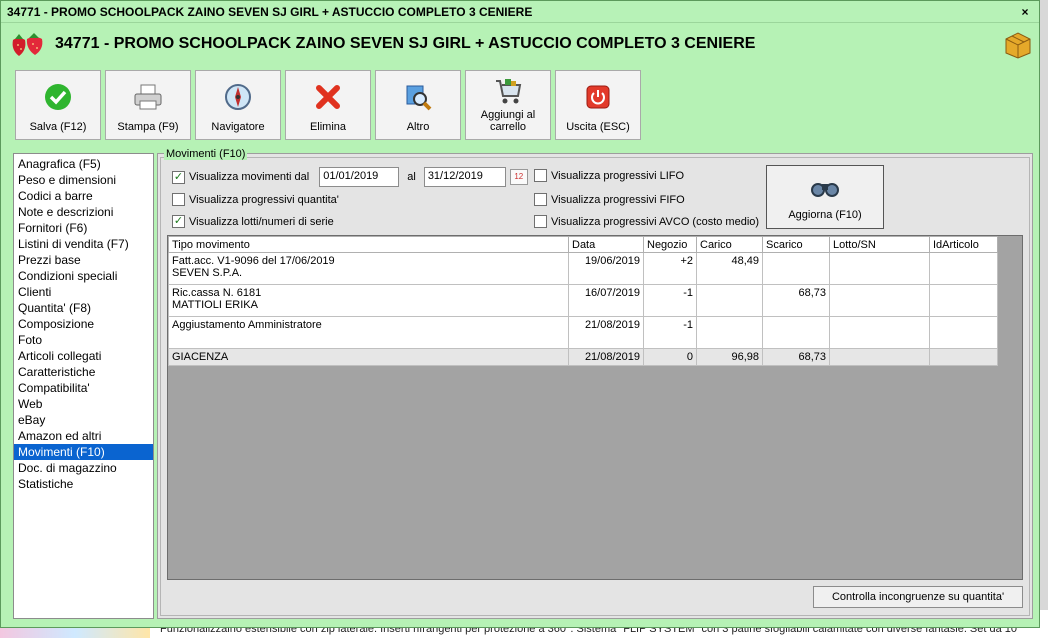 The image size is (1048, 638). Describe the element at coordinates (328, 97) in the screenshot. I see `delete-x-icon` at that location.